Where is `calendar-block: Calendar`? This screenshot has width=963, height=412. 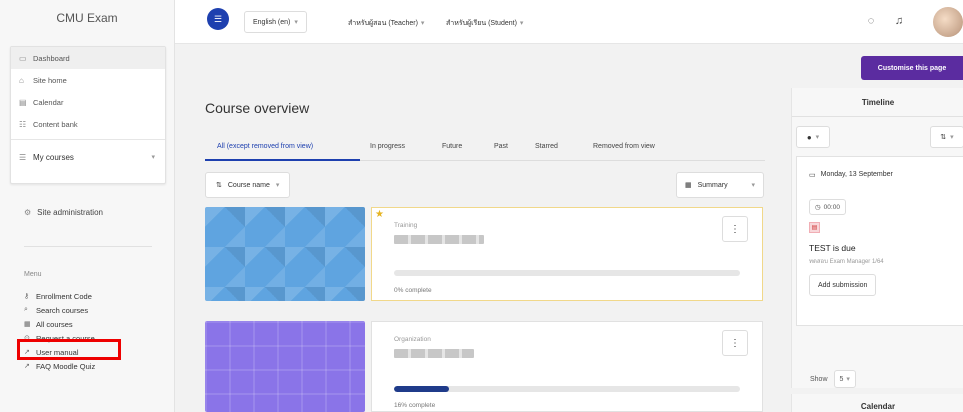 calendar-block: Calendar is located at coordinates (877, 403).